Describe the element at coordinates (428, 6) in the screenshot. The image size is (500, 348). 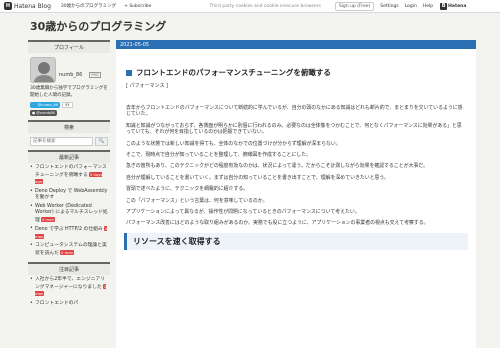
I see `help-link: Help` at that location.